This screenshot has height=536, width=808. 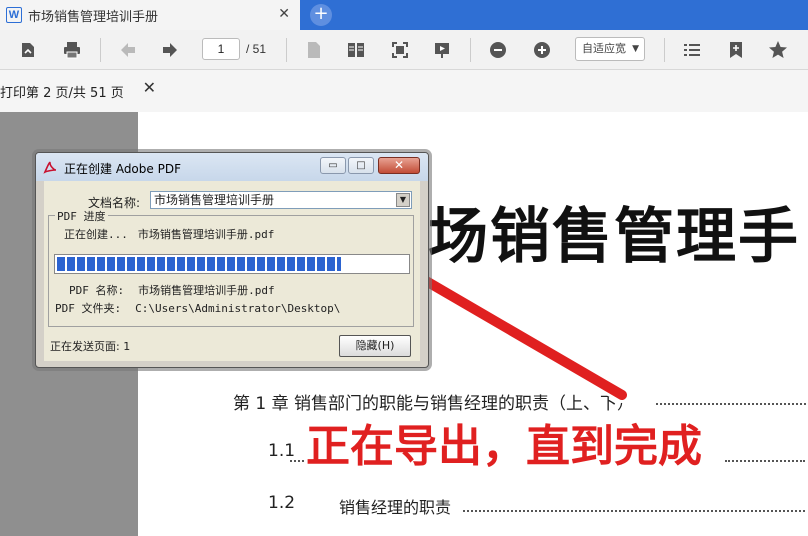 What do you see at coordinates (442, 50) in the screenshot?
I see `slideshow-icon` at bounding box center [442, 50].